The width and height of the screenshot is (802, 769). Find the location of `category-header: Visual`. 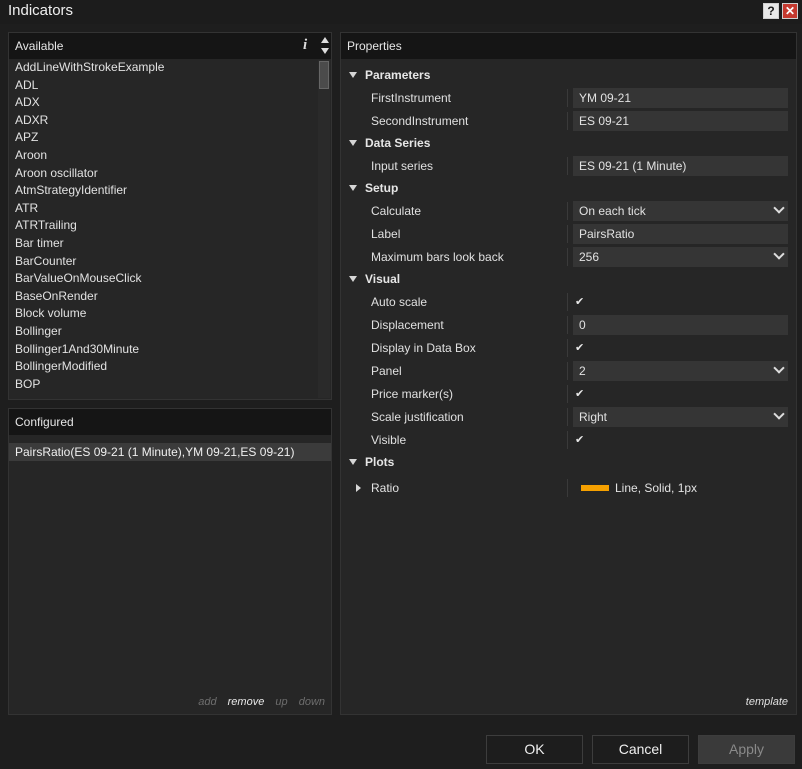

category-header: Visual is located at coordinates (568, 279).